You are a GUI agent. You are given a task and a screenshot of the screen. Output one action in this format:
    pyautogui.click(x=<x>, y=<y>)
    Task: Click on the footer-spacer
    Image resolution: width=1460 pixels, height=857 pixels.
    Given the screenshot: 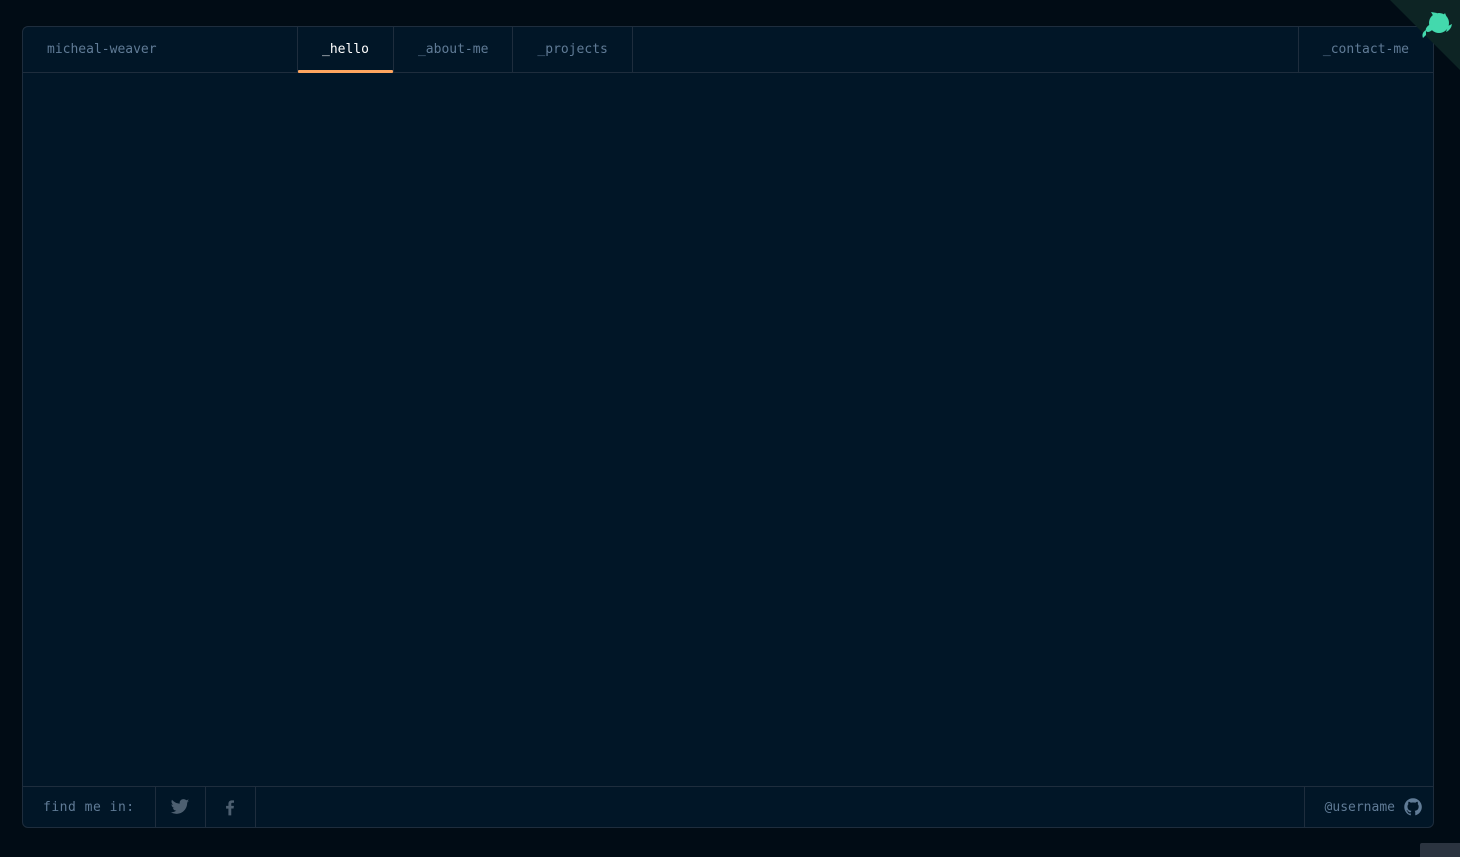 What is the action you would take?
    pyautogui.click(x=780, y=807)
    